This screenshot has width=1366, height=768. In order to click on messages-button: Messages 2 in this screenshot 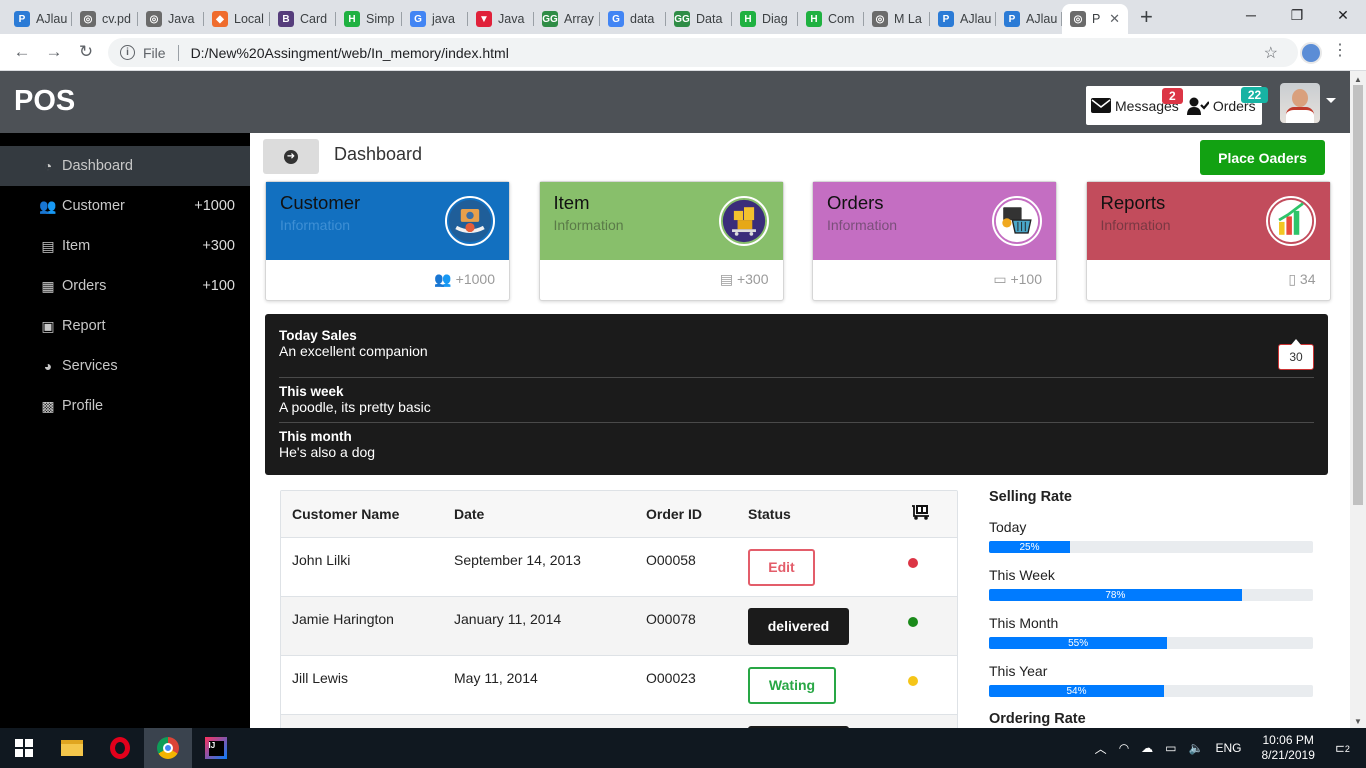, I will do `click(1134, 100)`.